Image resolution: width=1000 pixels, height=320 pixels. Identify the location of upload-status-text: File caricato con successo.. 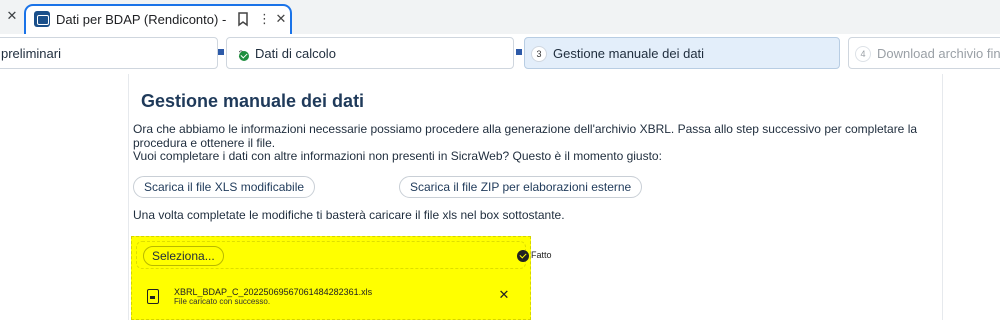
(222, 301).